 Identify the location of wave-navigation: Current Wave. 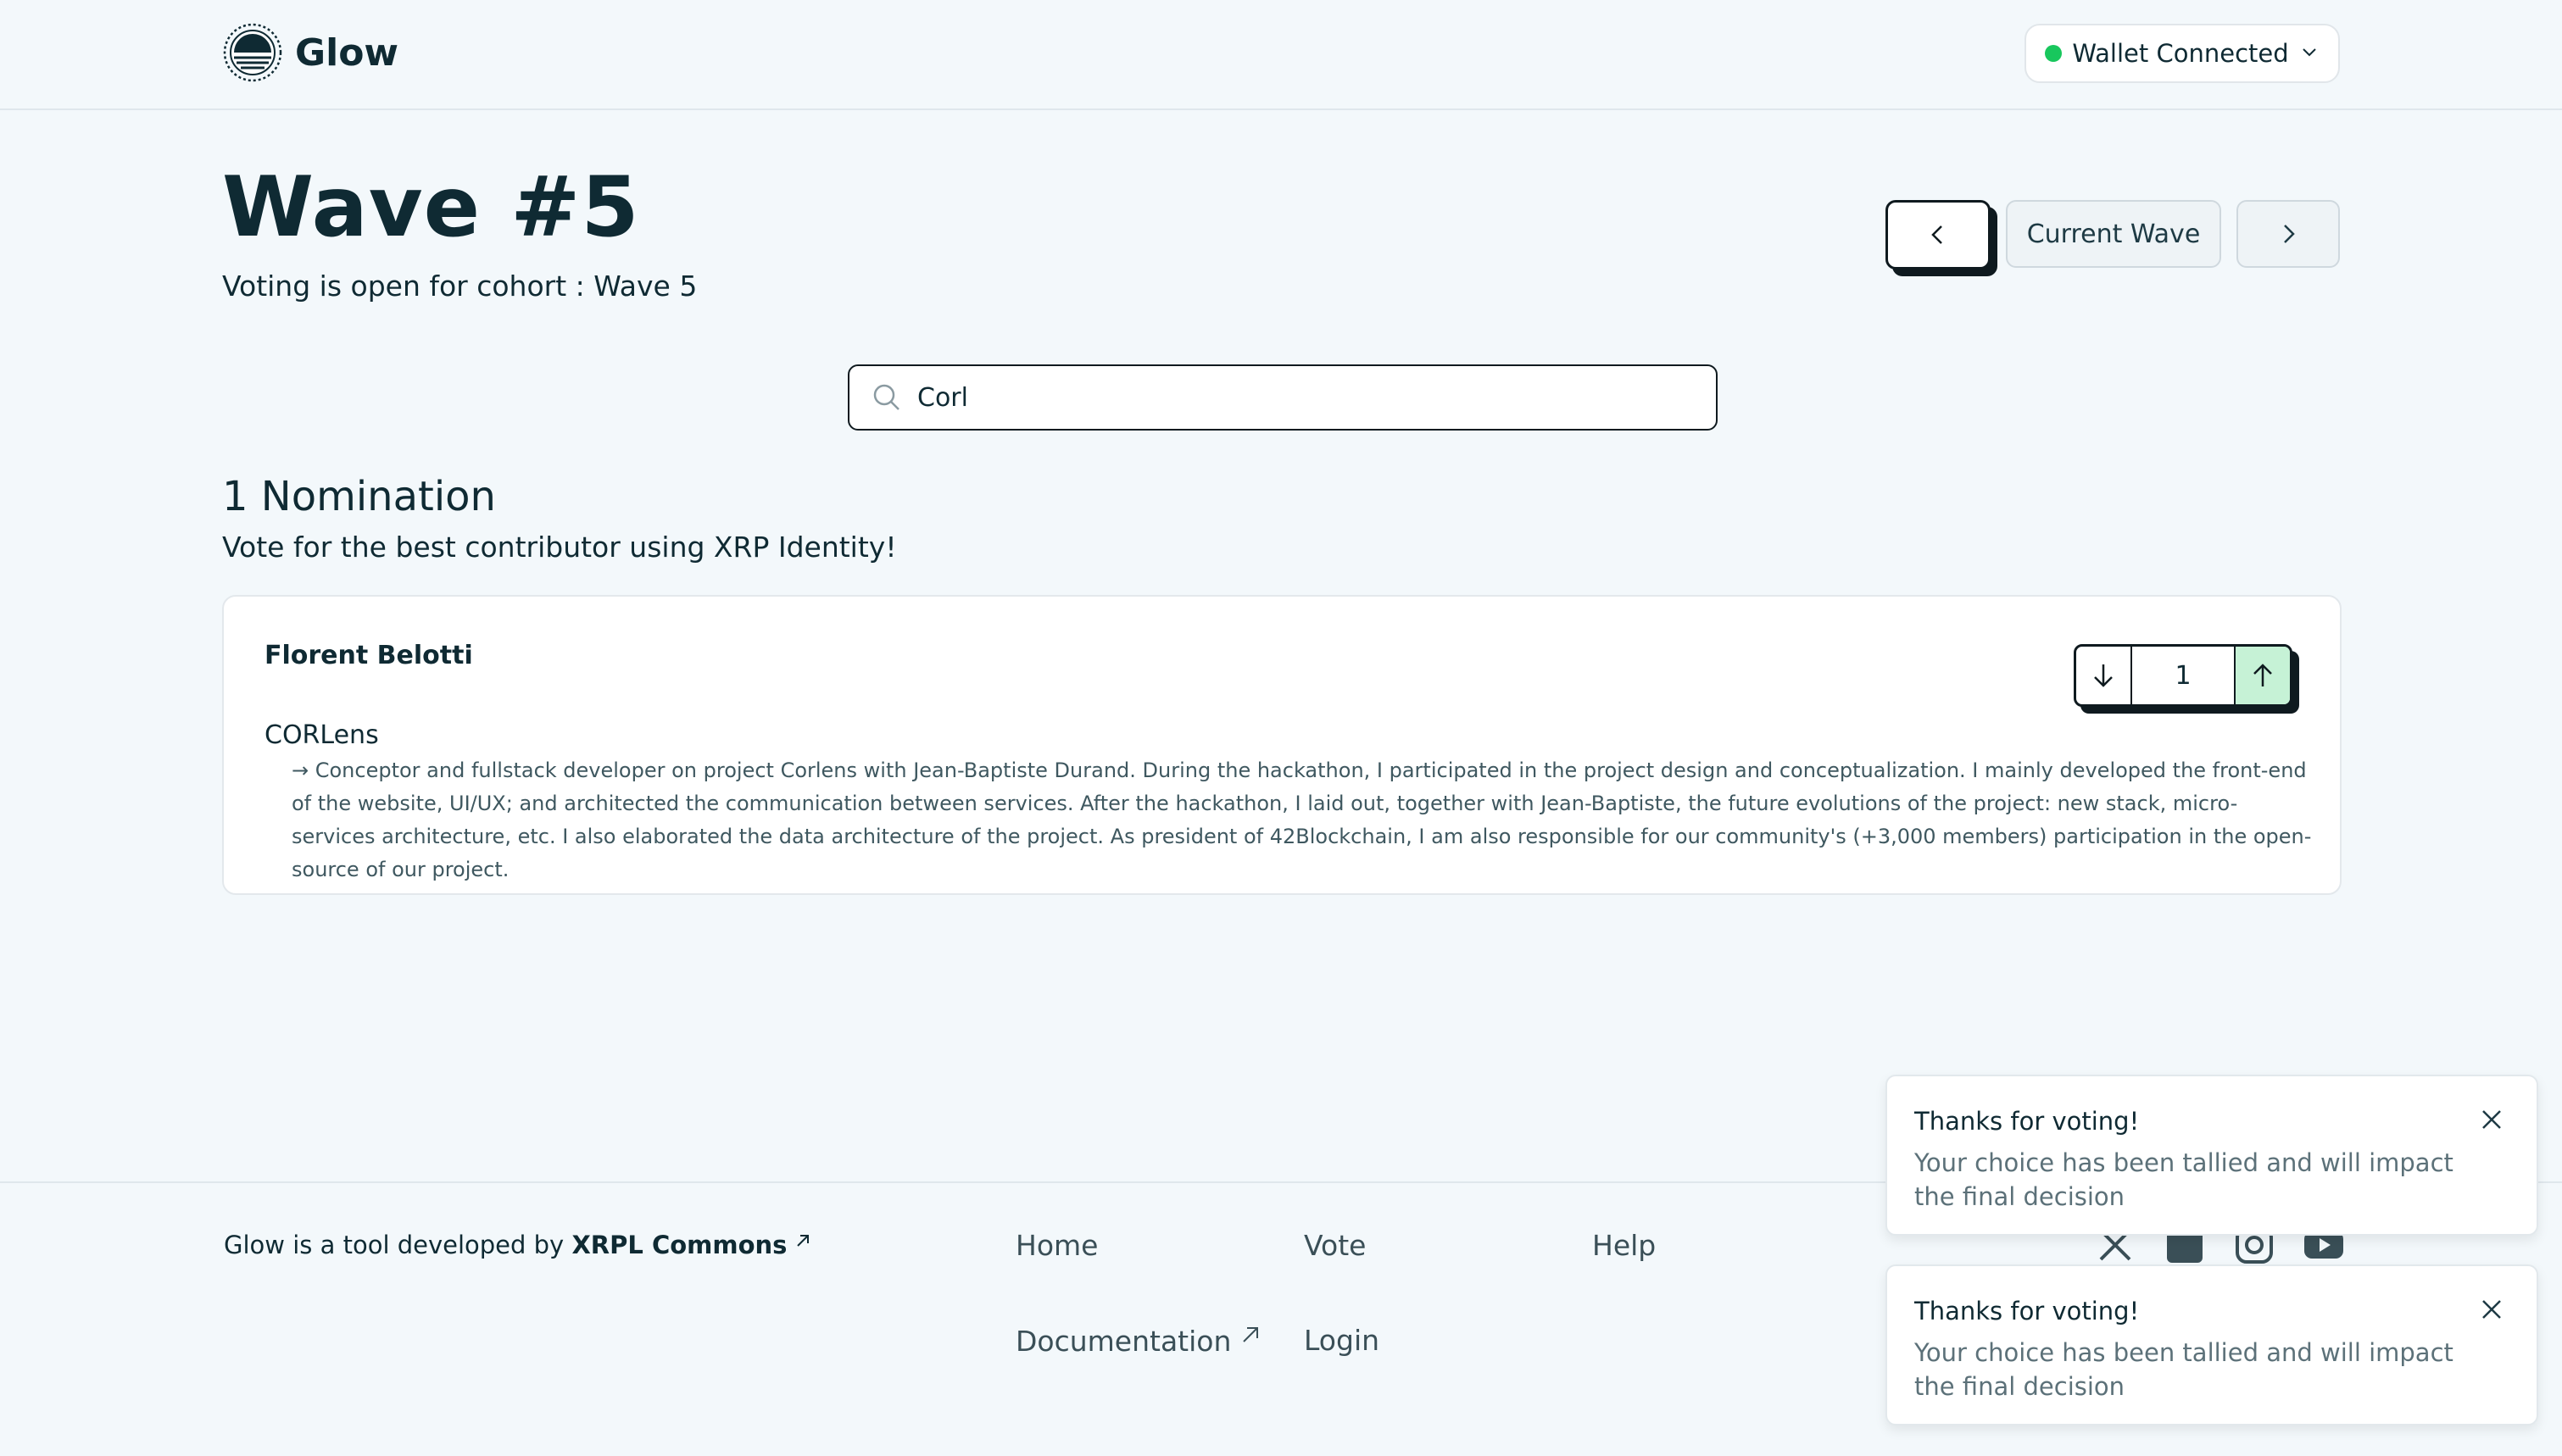
(2112, 235).